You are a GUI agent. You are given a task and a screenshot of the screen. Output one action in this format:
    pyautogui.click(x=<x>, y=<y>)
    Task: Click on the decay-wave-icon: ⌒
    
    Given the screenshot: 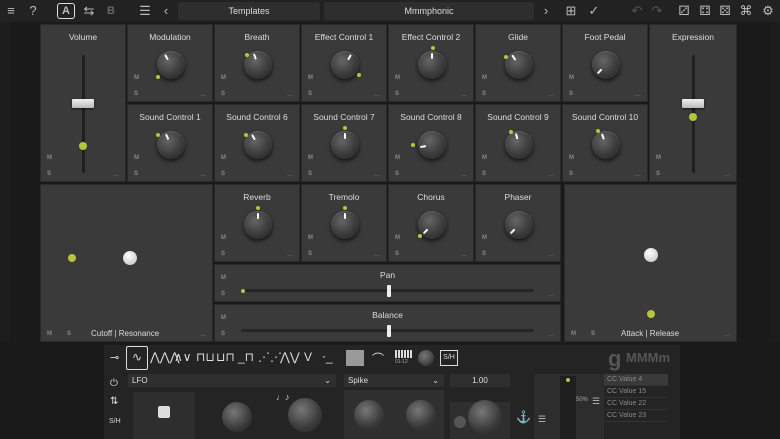 What is the action you would take?
    pyautogui.click(x=378, y=360)
    